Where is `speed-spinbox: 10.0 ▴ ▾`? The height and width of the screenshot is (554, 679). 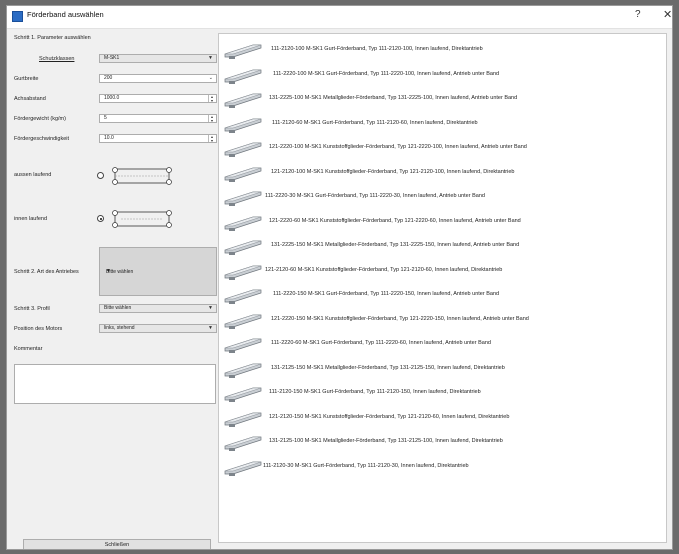 speed-spinbox: 10.0 ▴ ▾ is located at coordinates (158, 138).